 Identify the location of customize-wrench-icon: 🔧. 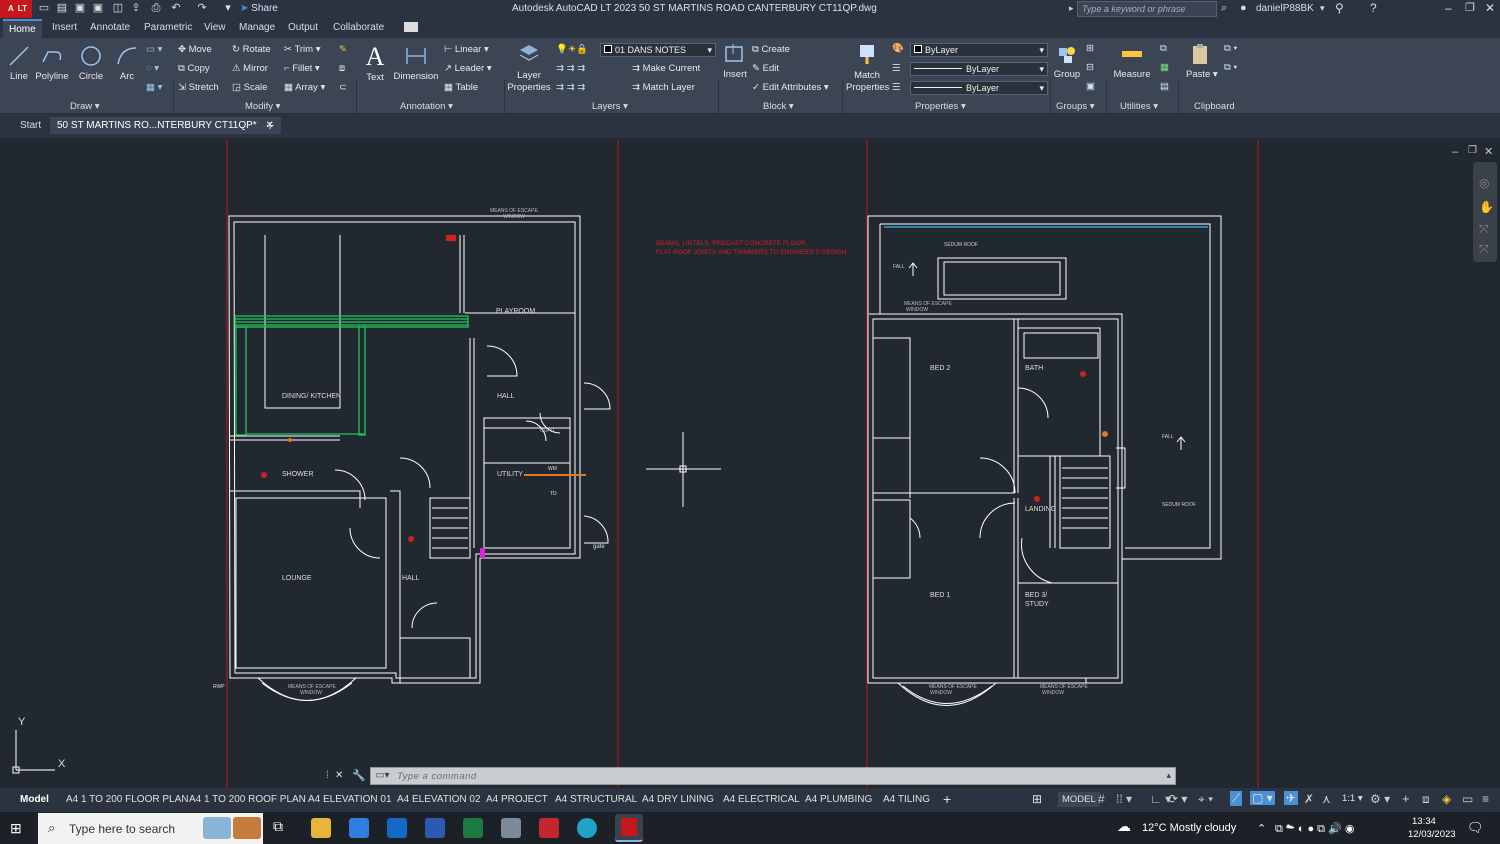
(359, 775).